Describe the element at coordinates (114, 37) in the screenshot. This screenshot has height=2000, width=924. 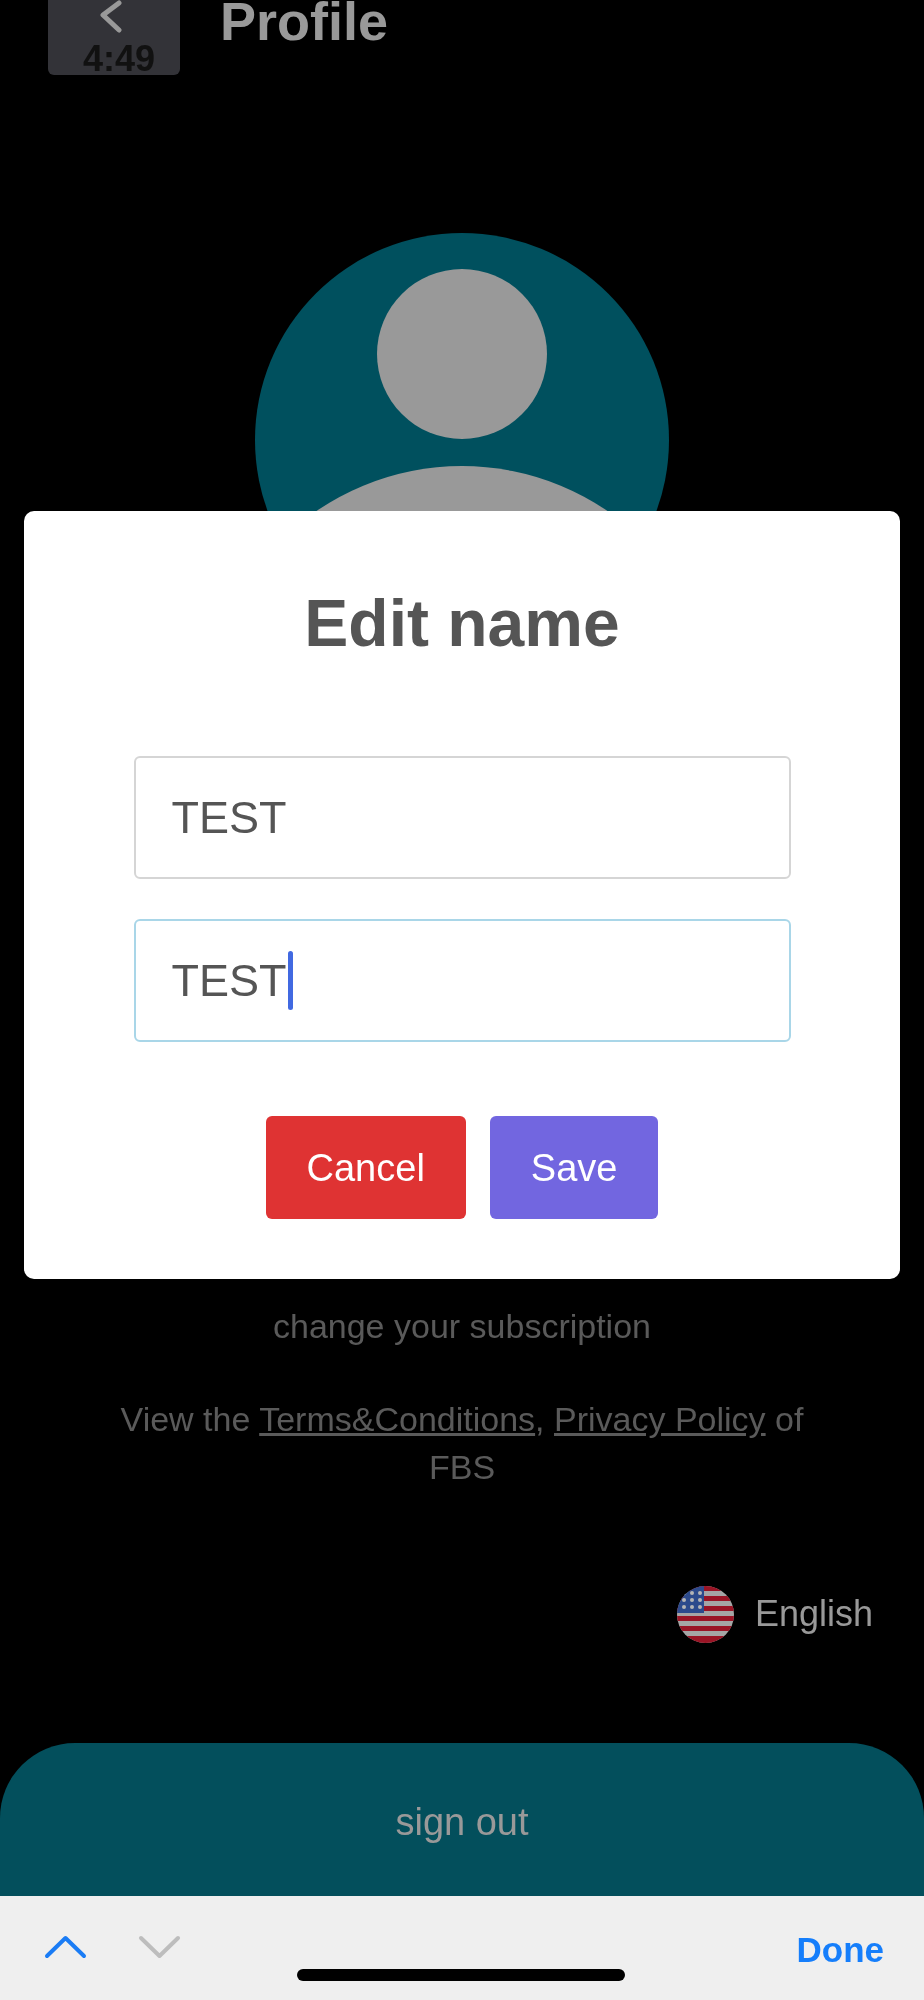
I see `back-button` at that location.